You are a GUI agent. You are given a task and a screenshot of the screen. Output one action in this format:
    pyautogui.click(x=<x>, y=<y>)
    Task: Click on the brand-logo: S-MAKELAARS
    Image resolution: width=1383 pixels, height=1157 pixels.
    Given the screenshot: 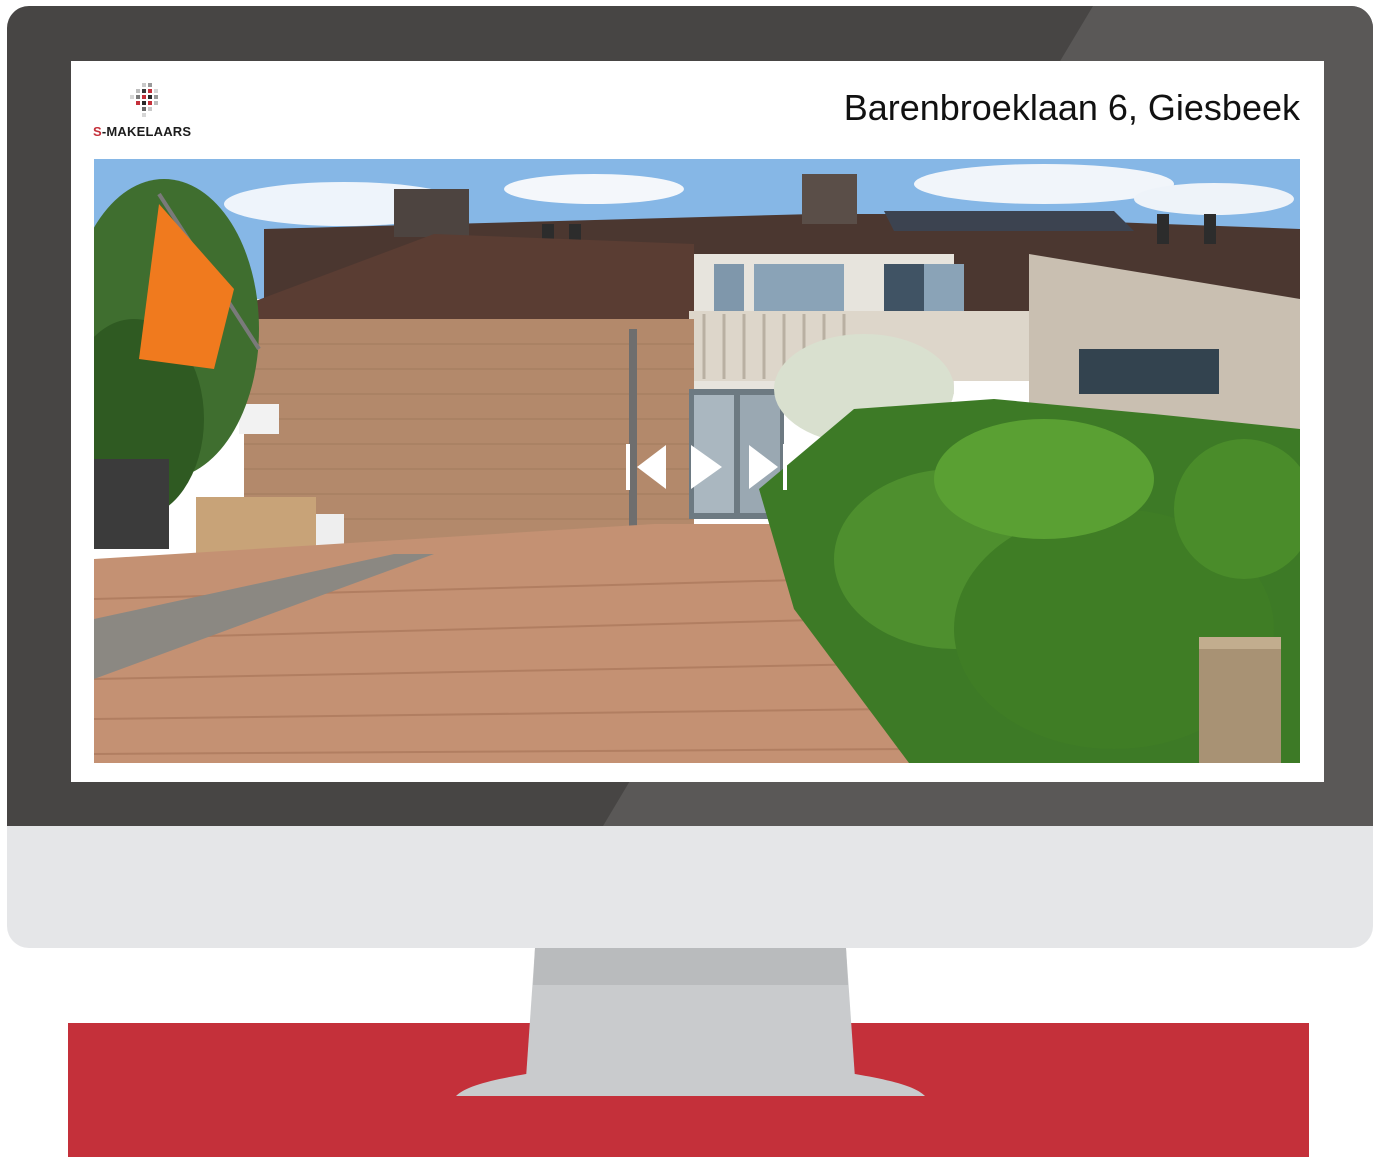 What is the action you would take?
    pyautogui.click(x=148, y=112)
    